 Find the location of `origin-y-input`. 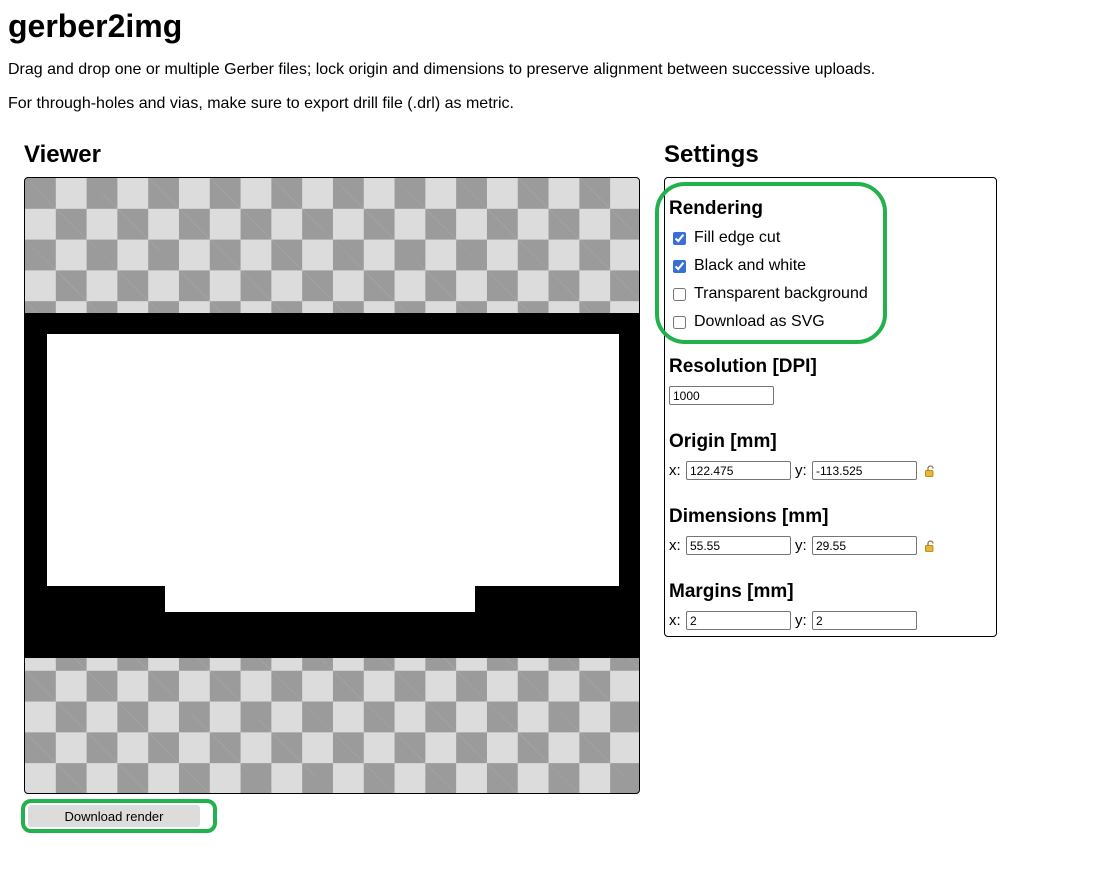

origin-y-input is located at coordinates (864, 470).